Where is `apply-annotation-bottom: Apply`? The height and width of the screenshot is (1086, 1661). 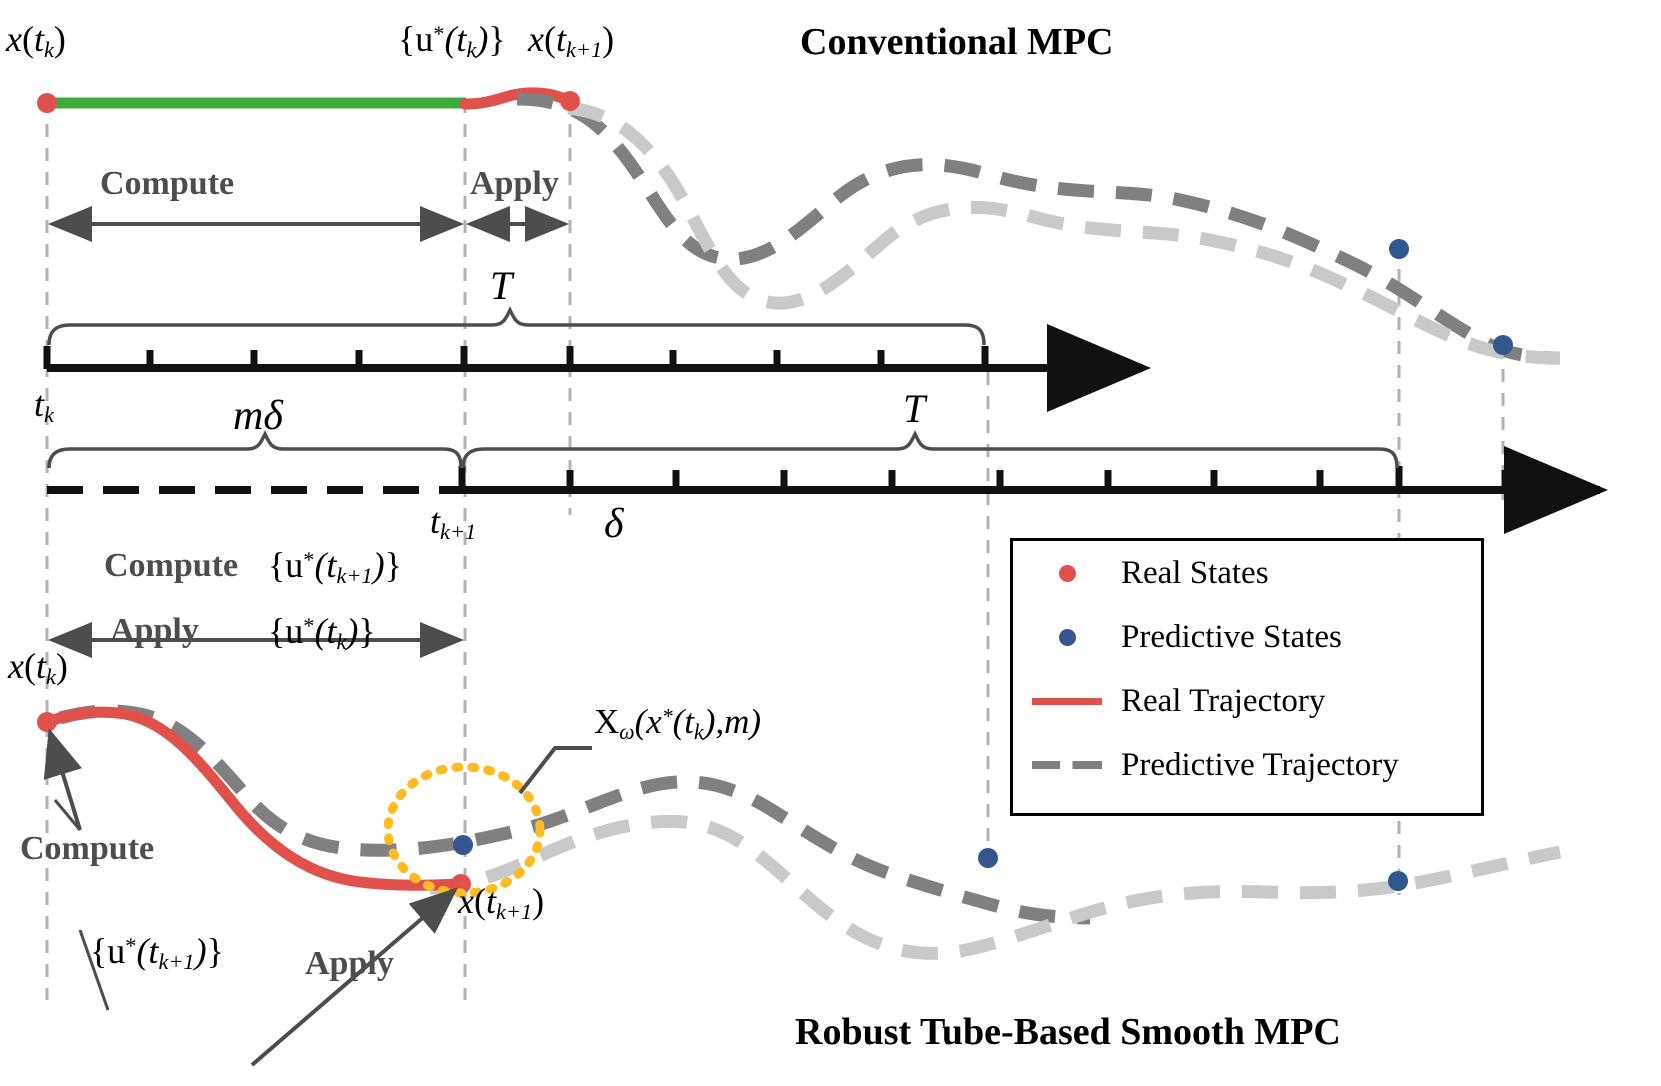 apply-annotation-bottom: Apply is located at coordinates (349, 963).